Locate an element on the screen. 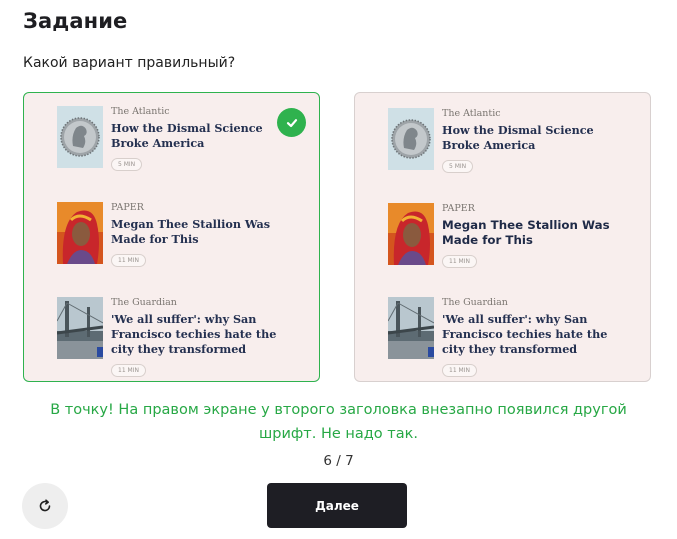 This screenshot has height=539, width=677. progress-counter: 6 / 7 is located at coordinates (338, 461).